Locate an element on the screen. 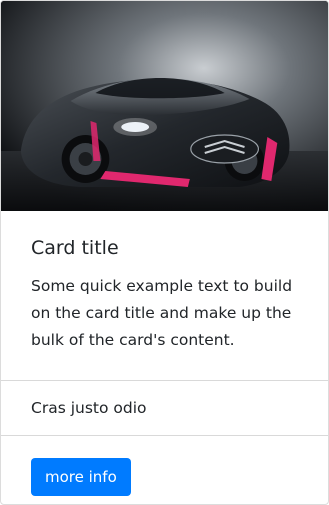  more-info-button: more info is located at coordinates (81, 477).